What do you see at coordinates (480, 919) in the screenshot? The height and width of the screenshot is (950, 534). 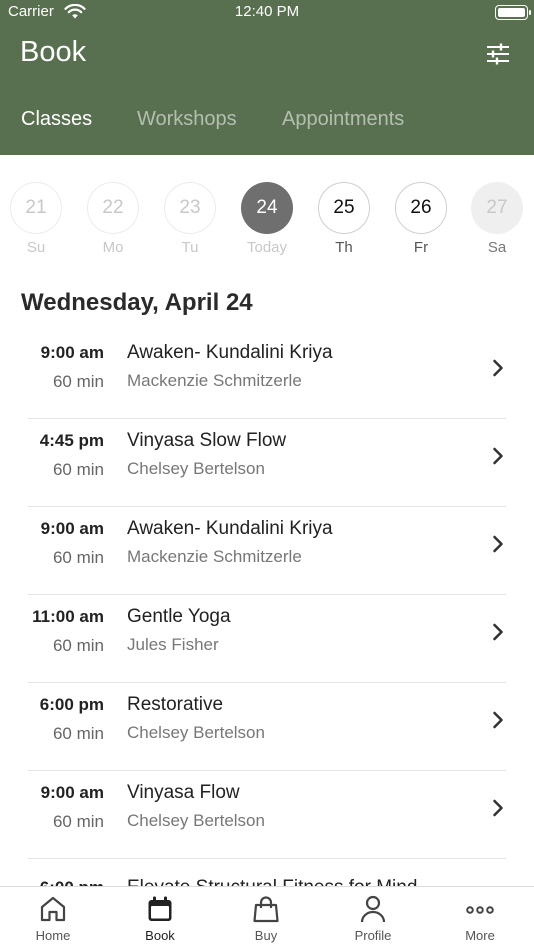 I see `tabbar-more: More` at bounding box center [480, 919].